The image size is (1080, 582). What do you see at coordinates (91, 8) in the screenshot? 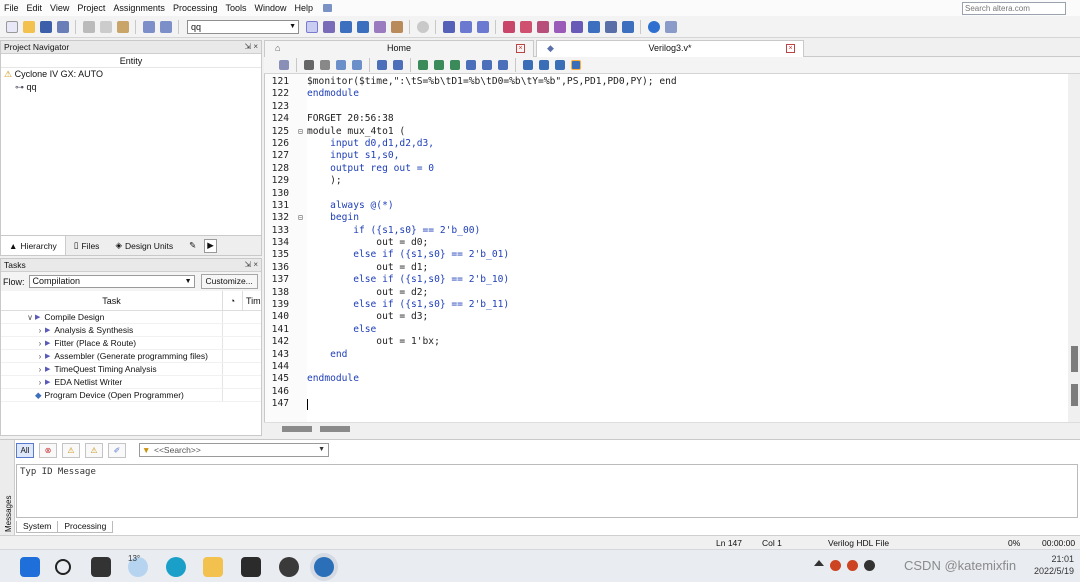
I see `menu-project: Project` at bounding box center [91, 8].